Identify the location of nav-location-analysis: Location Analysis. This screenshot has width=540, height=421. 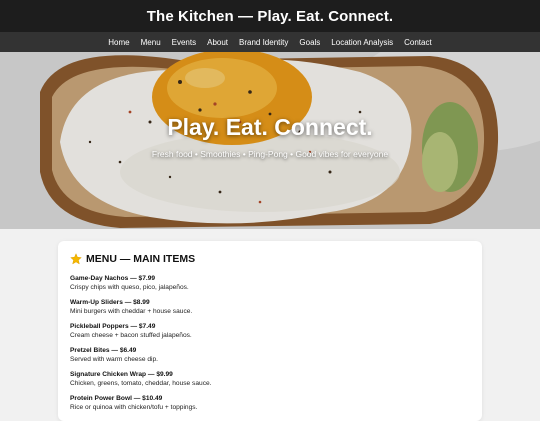
(362, 42).